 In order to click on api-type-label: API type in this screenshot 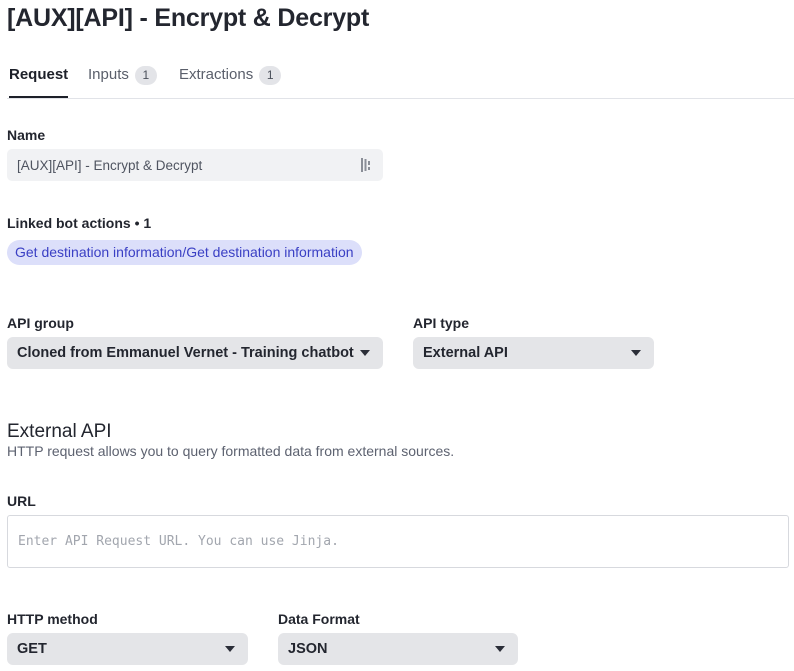, I will do `click(441, 323)`.